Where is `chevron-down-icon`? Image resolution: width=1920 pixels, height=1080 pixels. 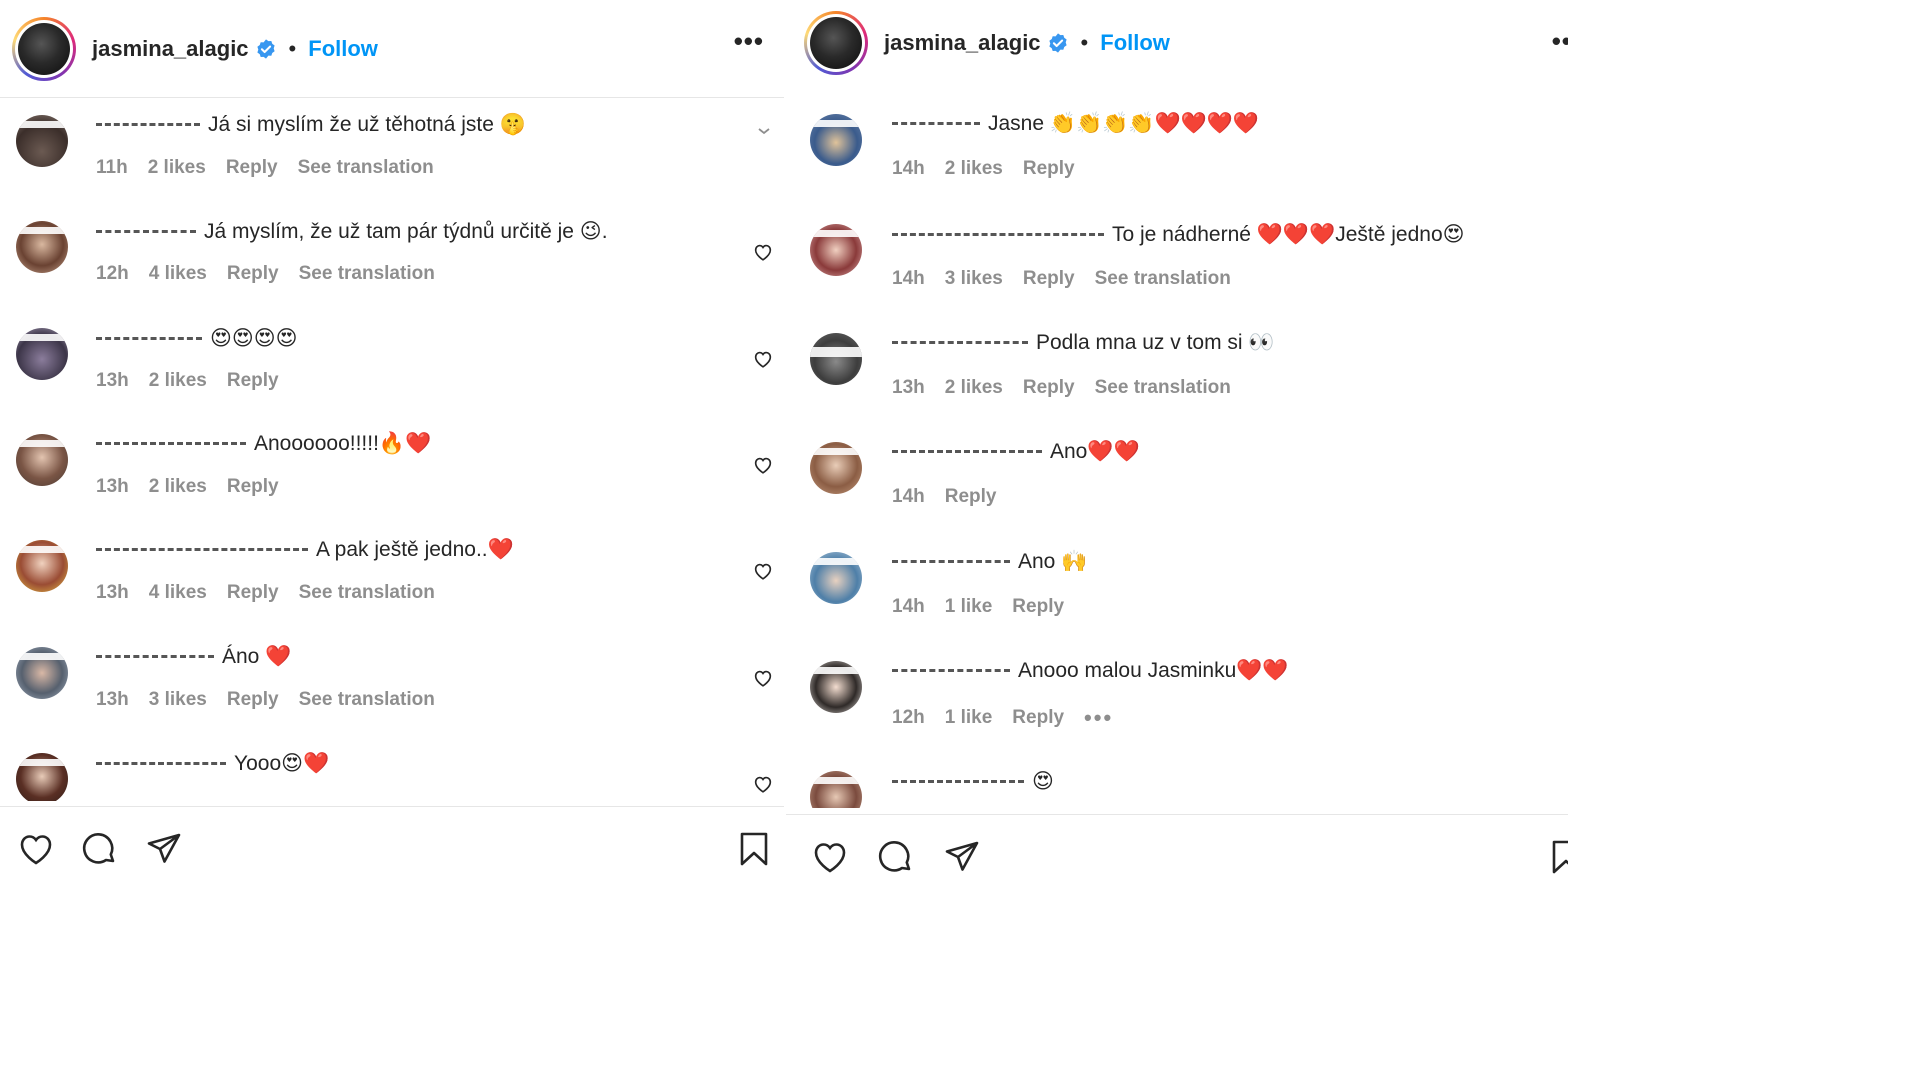 chevron-down-icon is located at coordinates (764, 131).